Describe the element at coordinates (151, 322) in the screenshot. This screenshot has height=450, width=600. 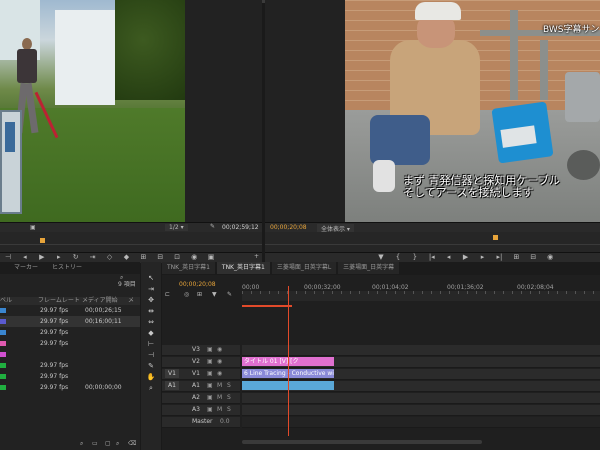
I see `rate-stretch-tool-icon: ⇔` at that location.